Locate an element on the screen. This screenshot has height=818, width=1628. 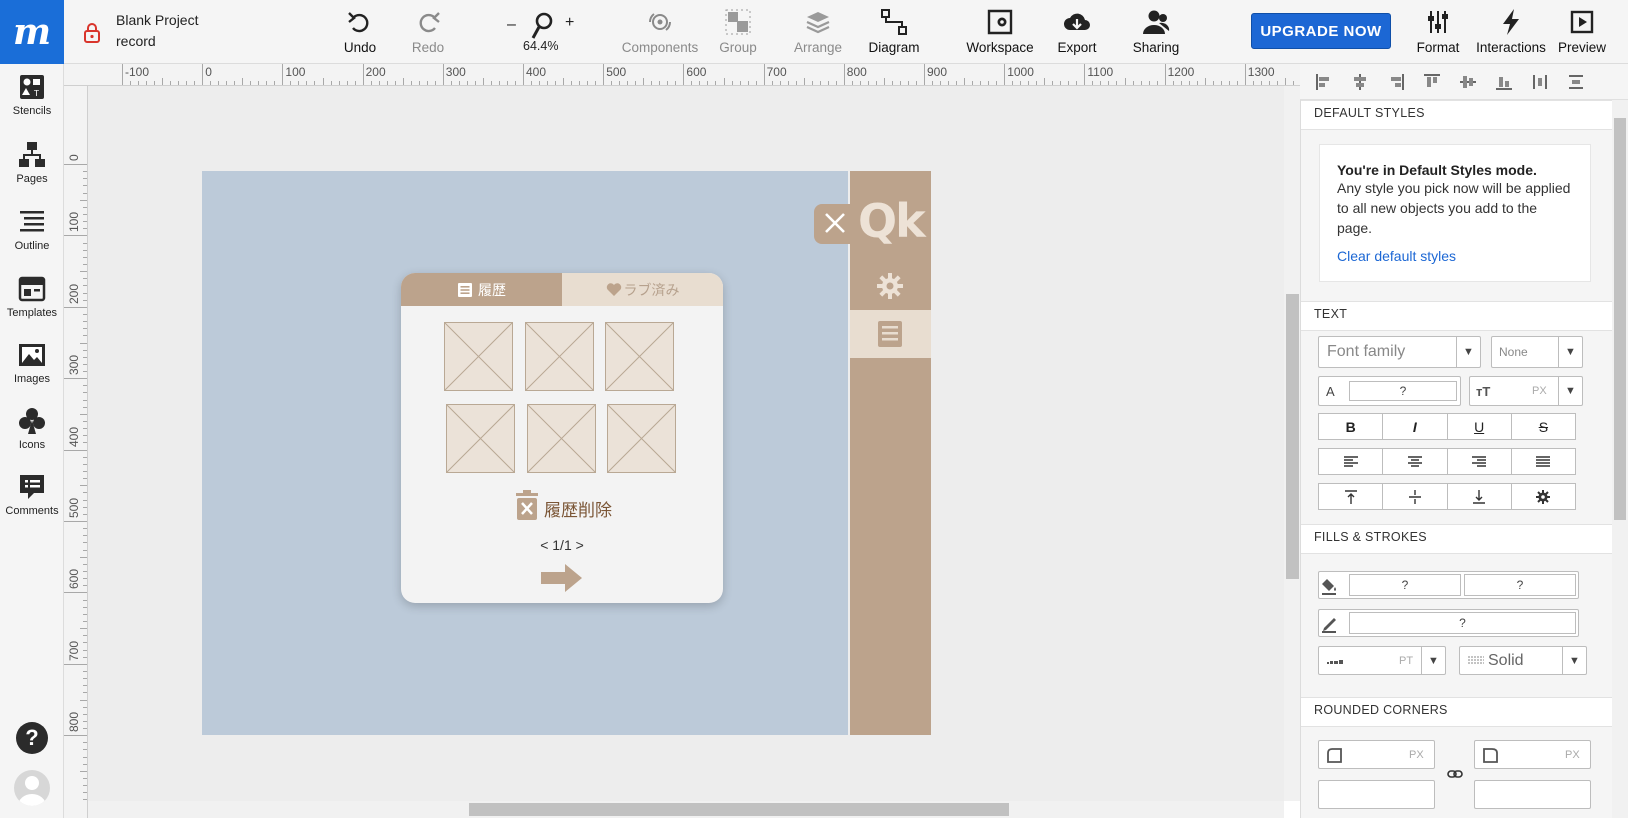
sidebar-item-stencils: T Stencils is located at coordinates (32, 103).